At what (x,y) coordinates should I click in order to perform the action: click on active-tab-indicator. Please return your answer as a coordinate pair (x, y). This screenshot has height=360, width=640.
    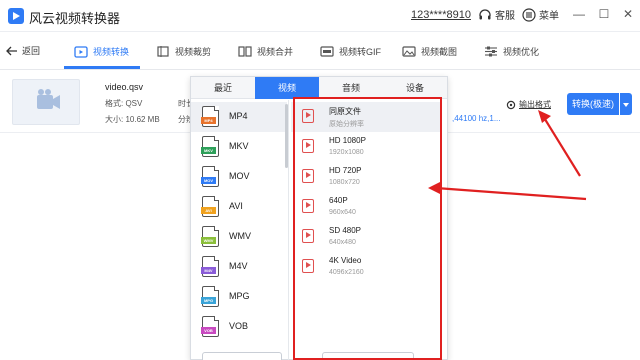
    Looking at the image, I should click on (102, 67).